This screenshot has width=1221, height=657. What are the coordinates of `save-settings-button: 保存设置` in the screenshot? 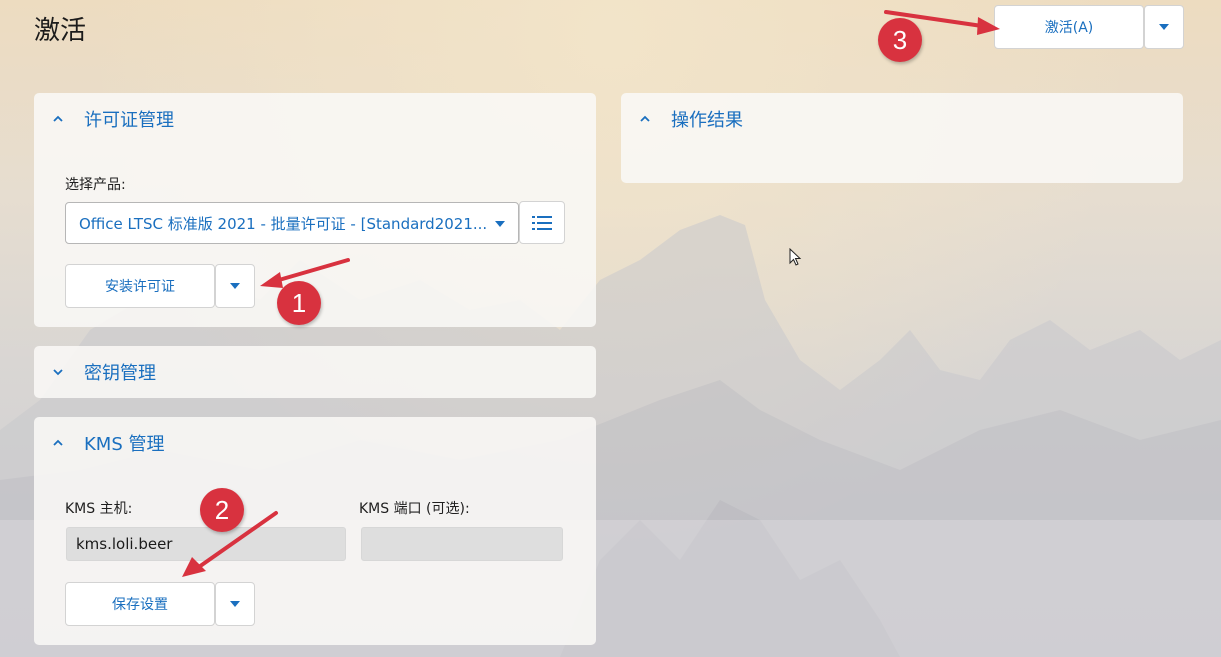 It's located at (140, 604).